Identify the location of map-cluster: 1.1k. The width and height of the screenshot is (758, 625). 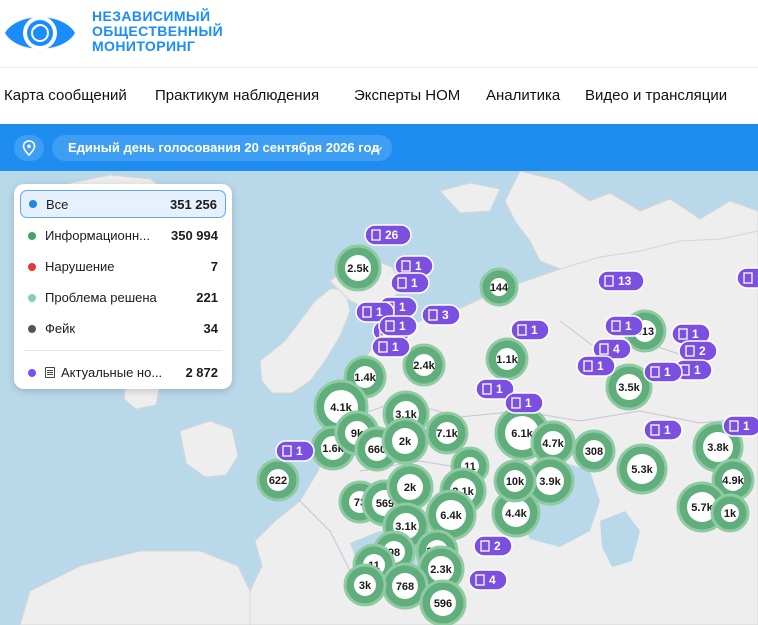
(507, 359).